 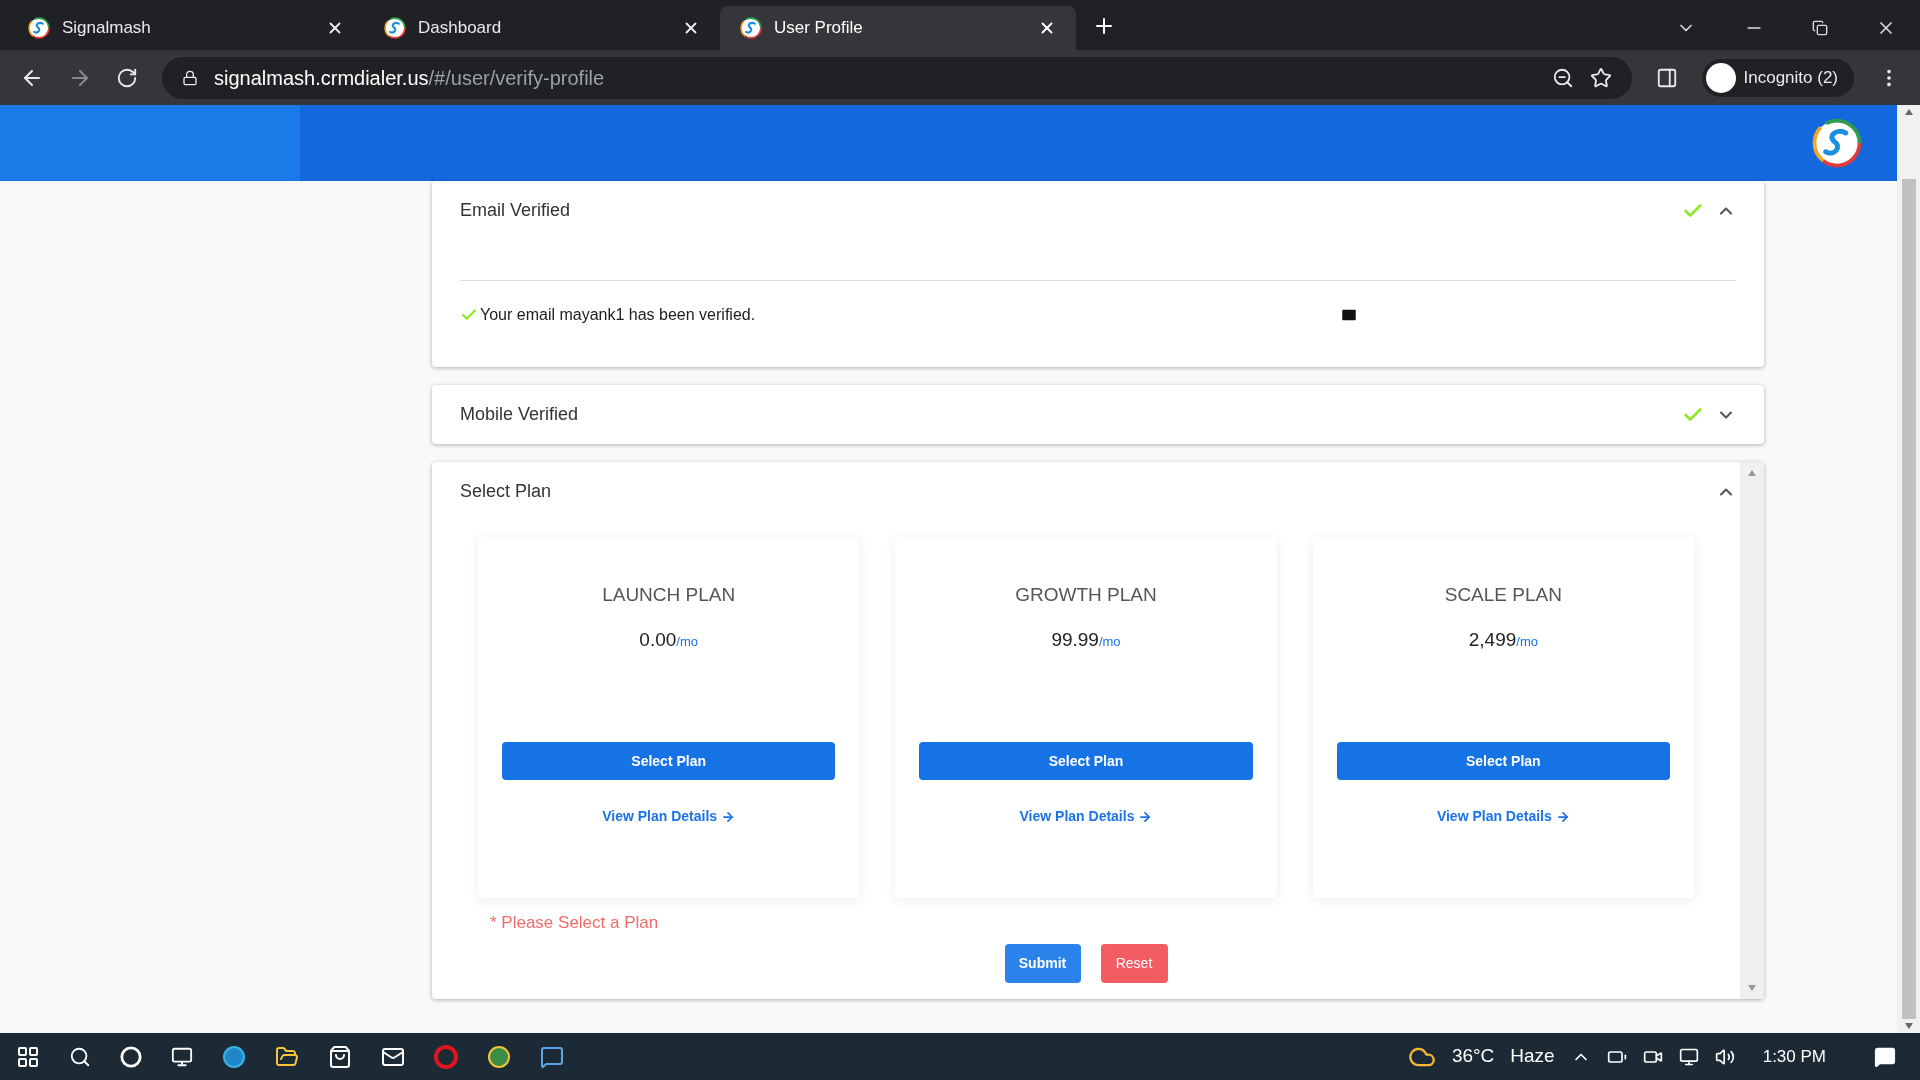 What do you see at coordinates (1134, 963) in the screenshot?
I see `reset-button: Reset` at bounding box center [1134, 963].